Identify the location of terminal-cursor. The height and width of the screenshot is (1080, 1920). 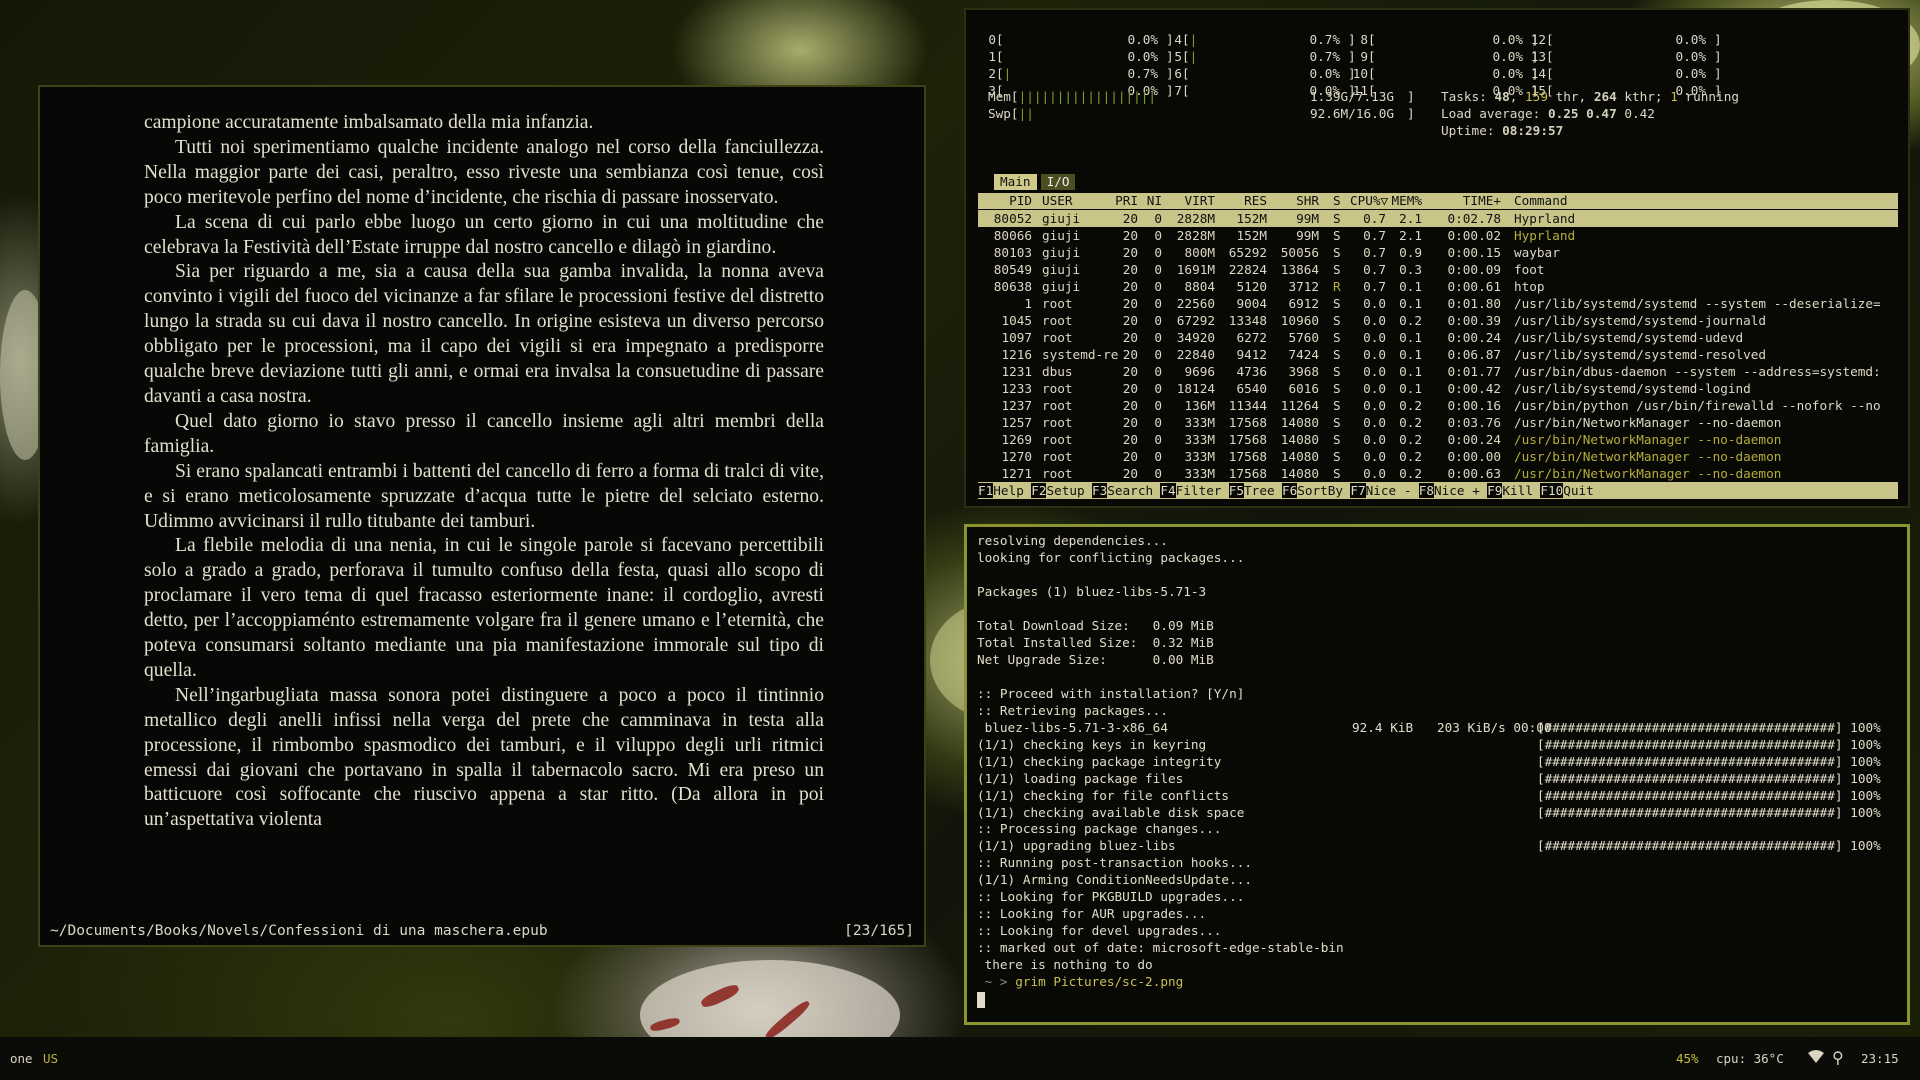
(981, 999).